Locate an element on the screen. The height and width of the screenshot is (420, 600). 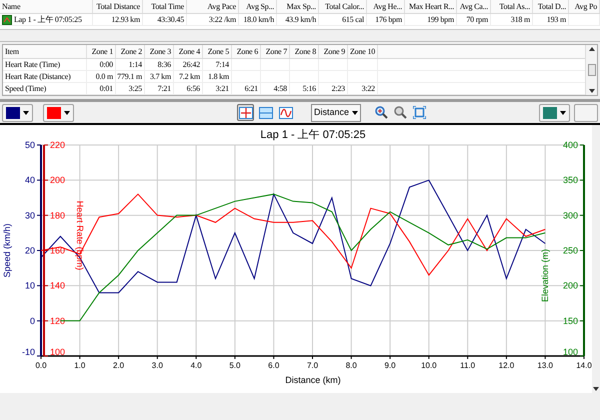
column-header: Item is located at coordinates (45, 51).